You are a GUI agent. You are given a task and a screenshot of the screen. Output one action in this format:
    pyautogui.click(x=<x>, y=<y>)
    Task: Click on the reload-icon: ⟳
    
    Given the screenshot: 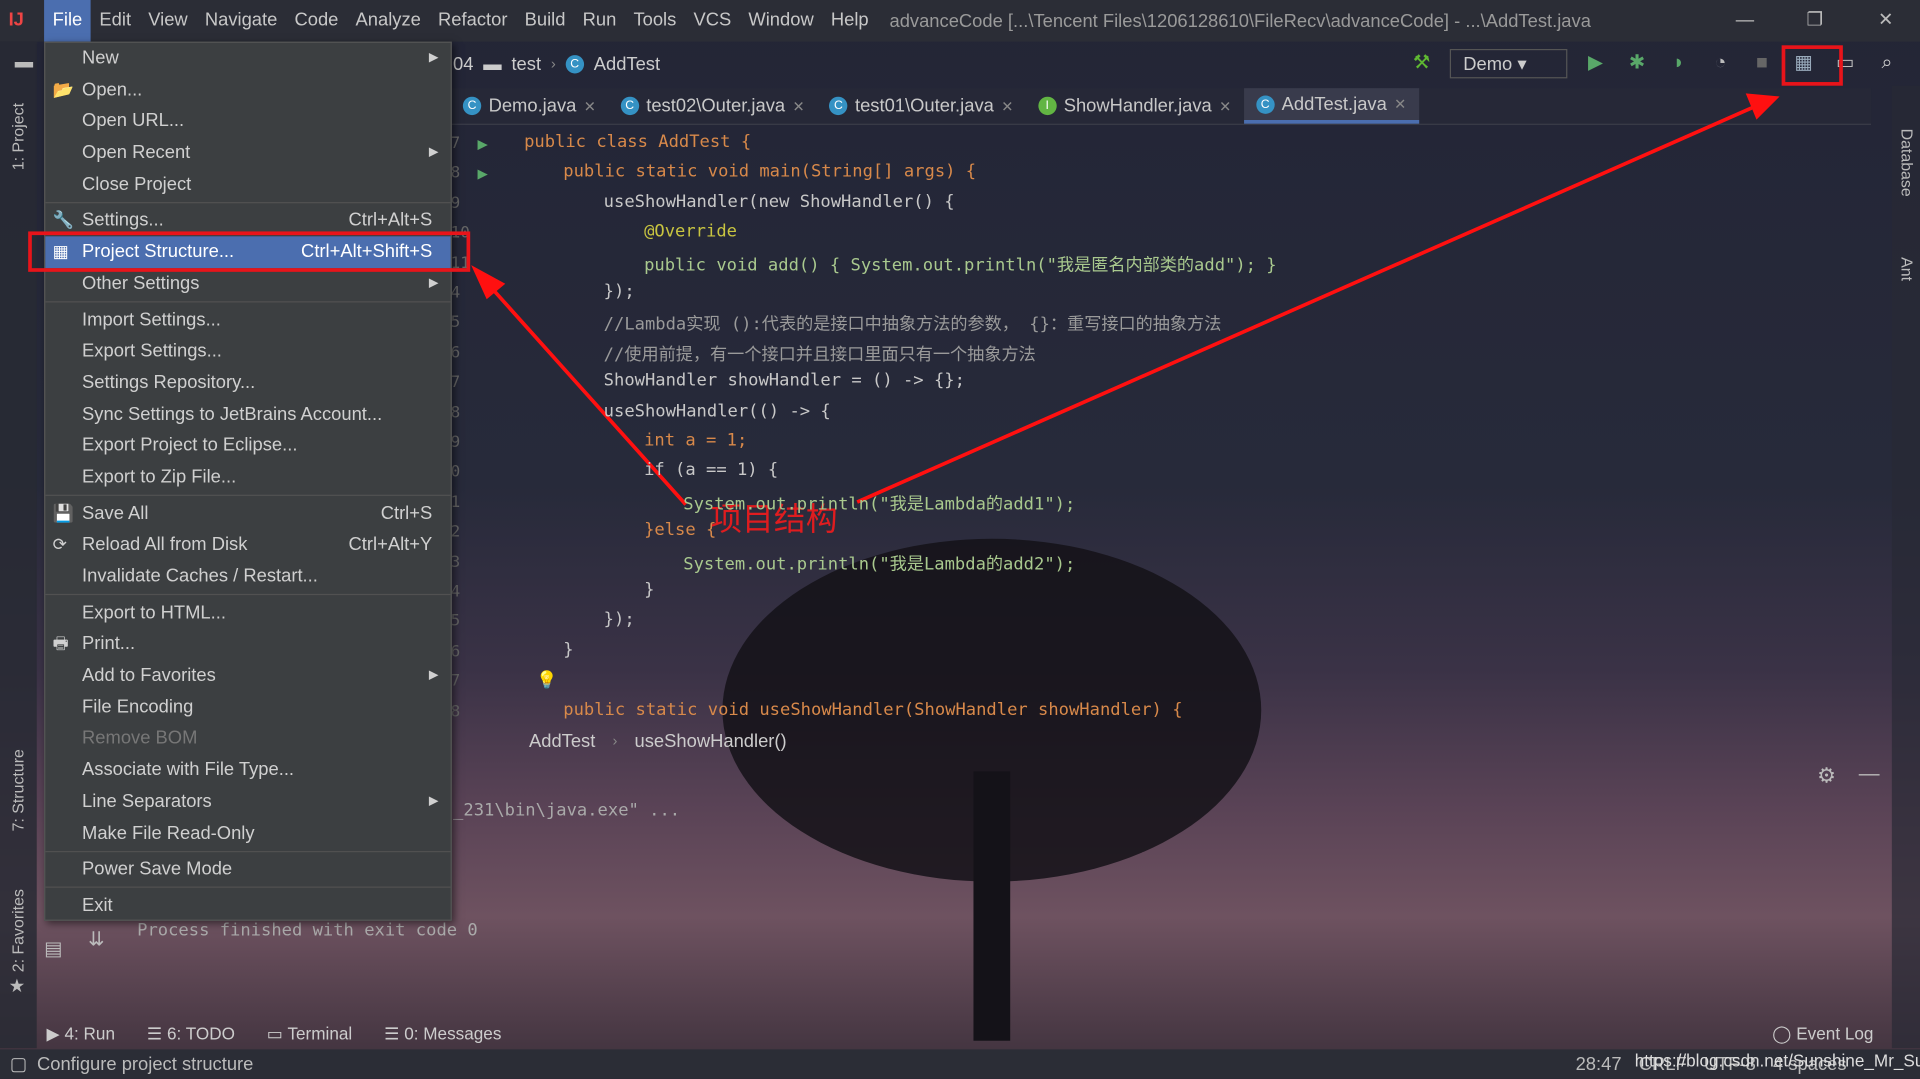 What is the action you would take?
    pyautogui.click(x=60, y=544)
    